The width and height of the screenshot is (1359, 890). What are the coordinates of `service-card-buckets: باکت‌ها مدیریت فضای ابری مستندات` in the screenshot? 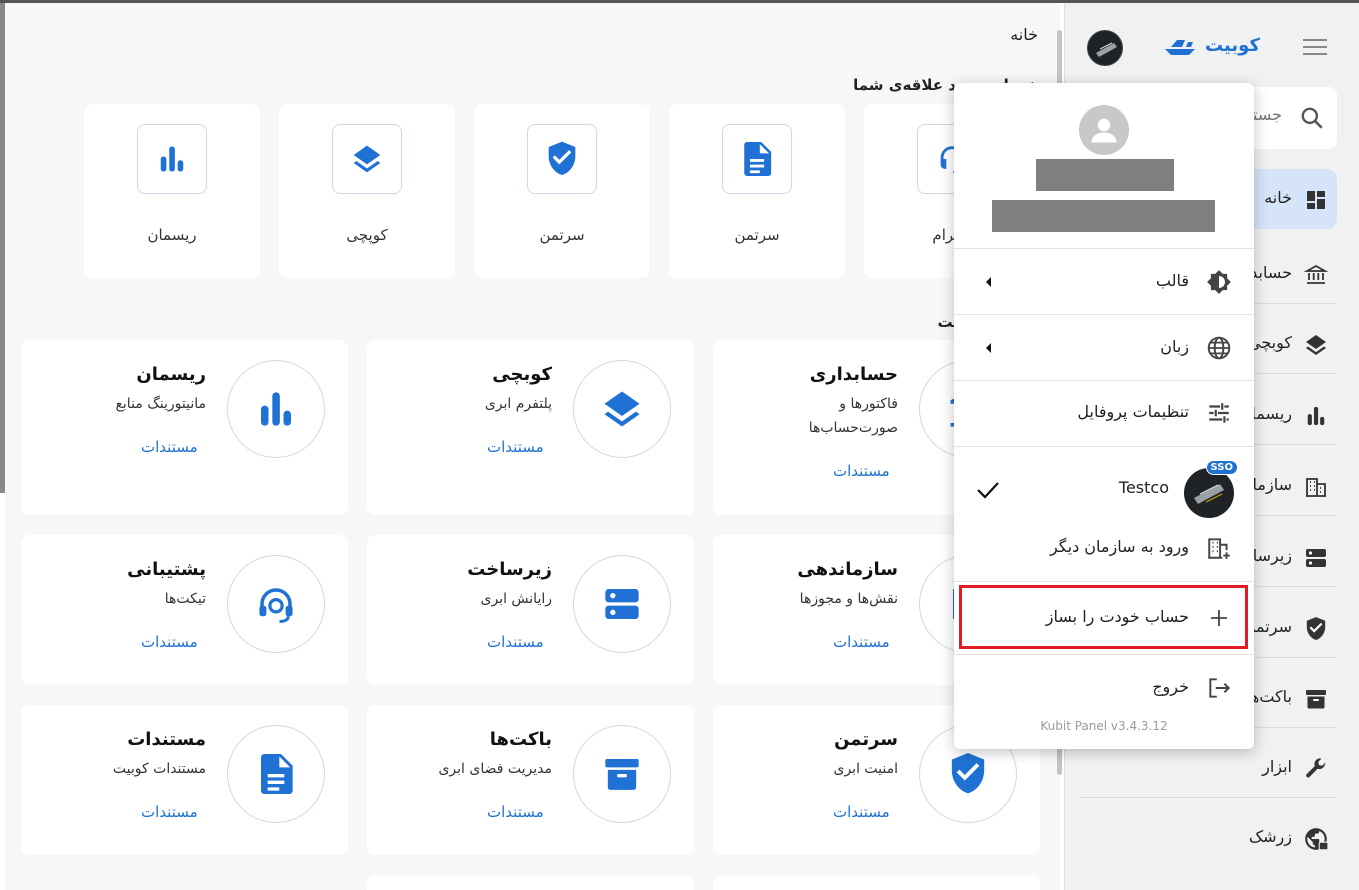 It's located at (530, 780).